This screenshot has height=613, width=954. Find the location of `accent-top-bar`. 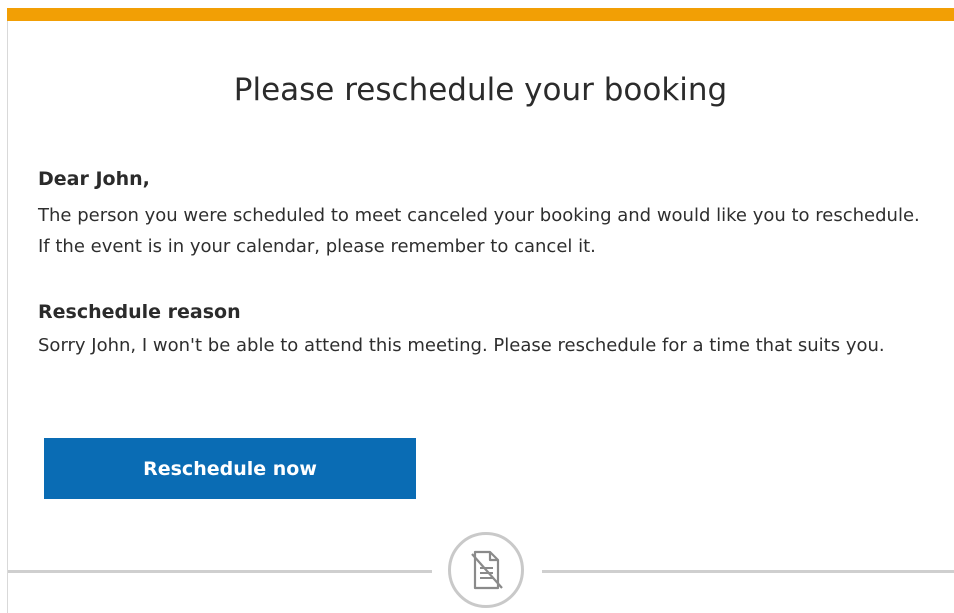

accent-top-bar is located at coordinates (480, 14).